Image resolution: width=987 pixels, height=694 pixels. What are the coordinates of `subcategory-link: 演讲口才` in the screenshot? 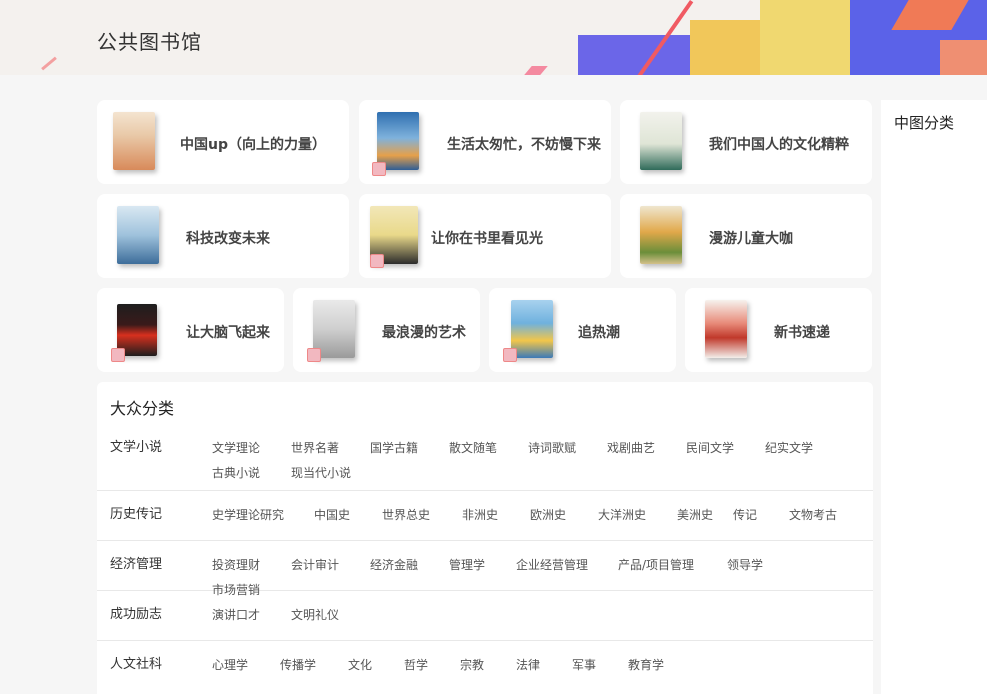 It's located at (251, 615).